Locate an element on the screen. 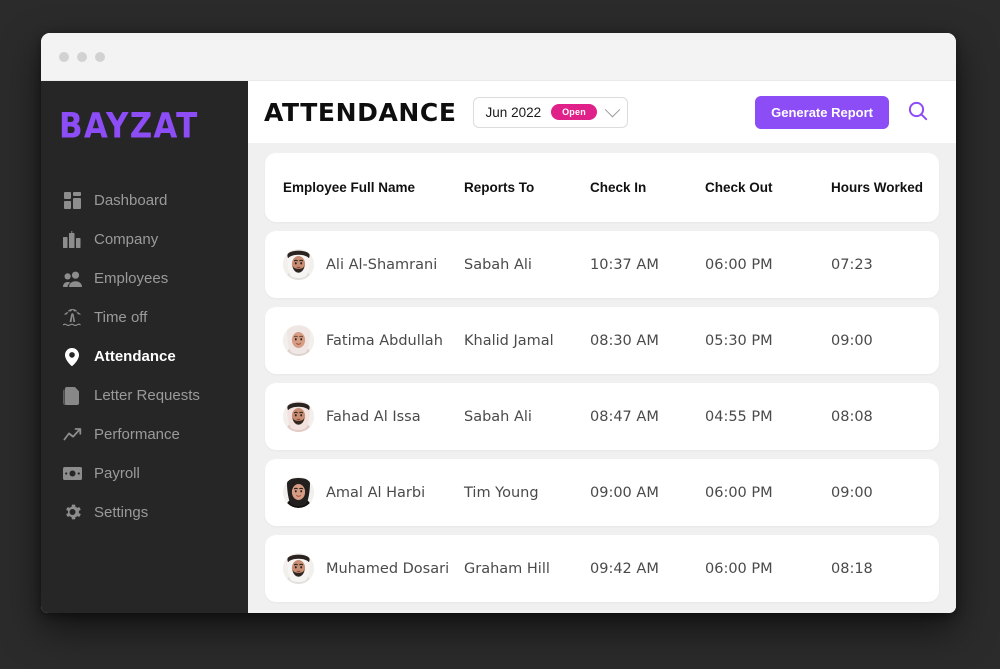  column-header: Hours Worked is located at coordinates (877, 187).